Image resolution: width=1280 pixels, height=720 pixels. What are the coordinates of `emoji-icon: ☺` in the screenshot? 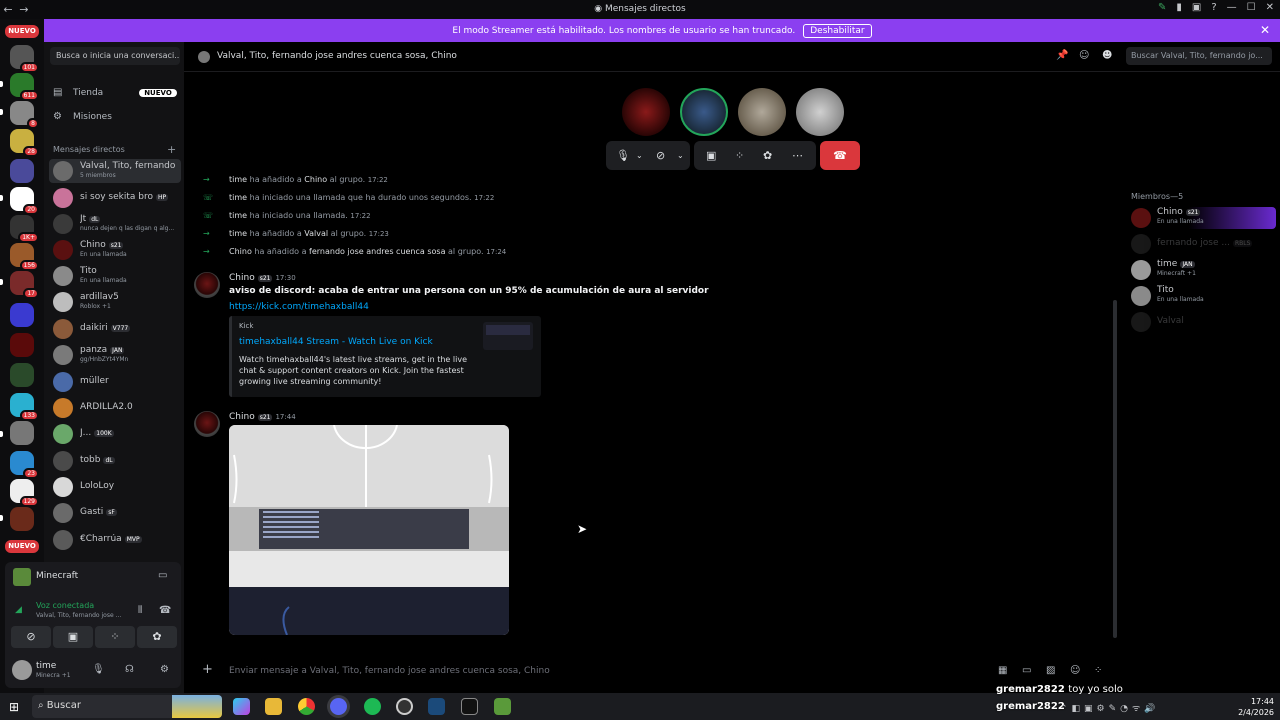 It's located at (1075, 670).